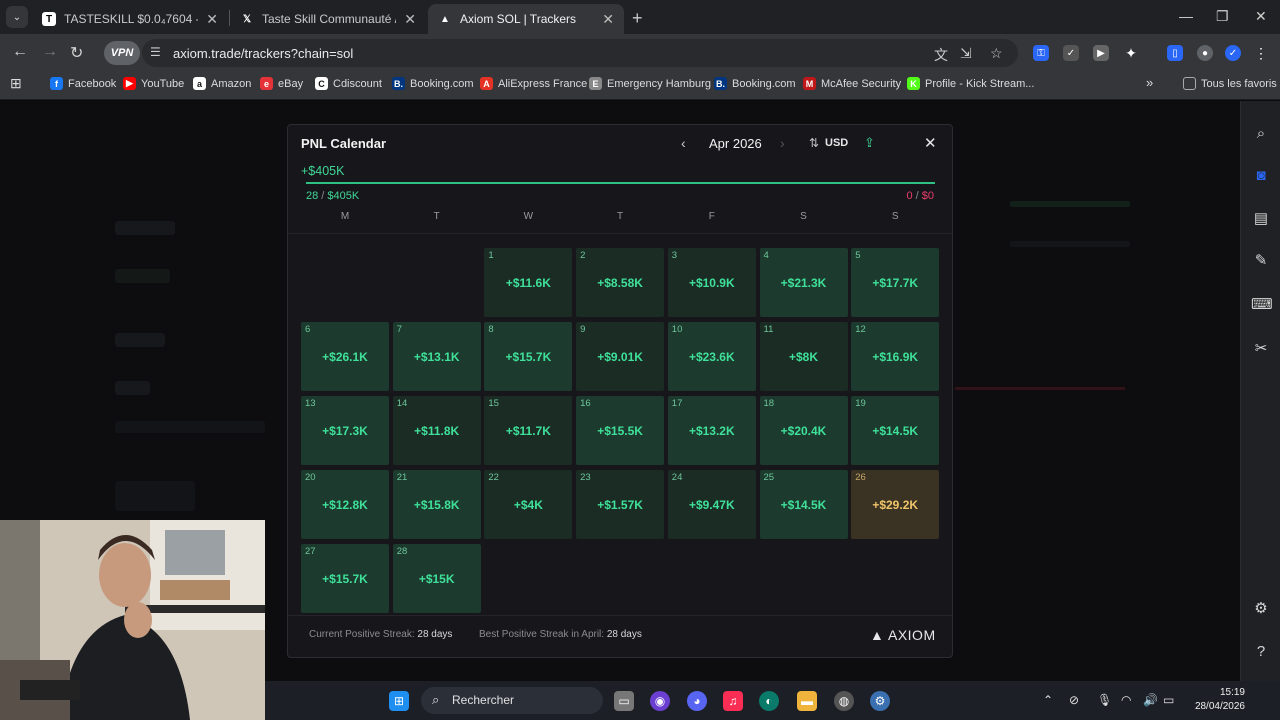  What do you see at coordinates (399, 701) in the screenshot?
I see `windows-start-icon: ⊞` at bounding box center [399, 701].